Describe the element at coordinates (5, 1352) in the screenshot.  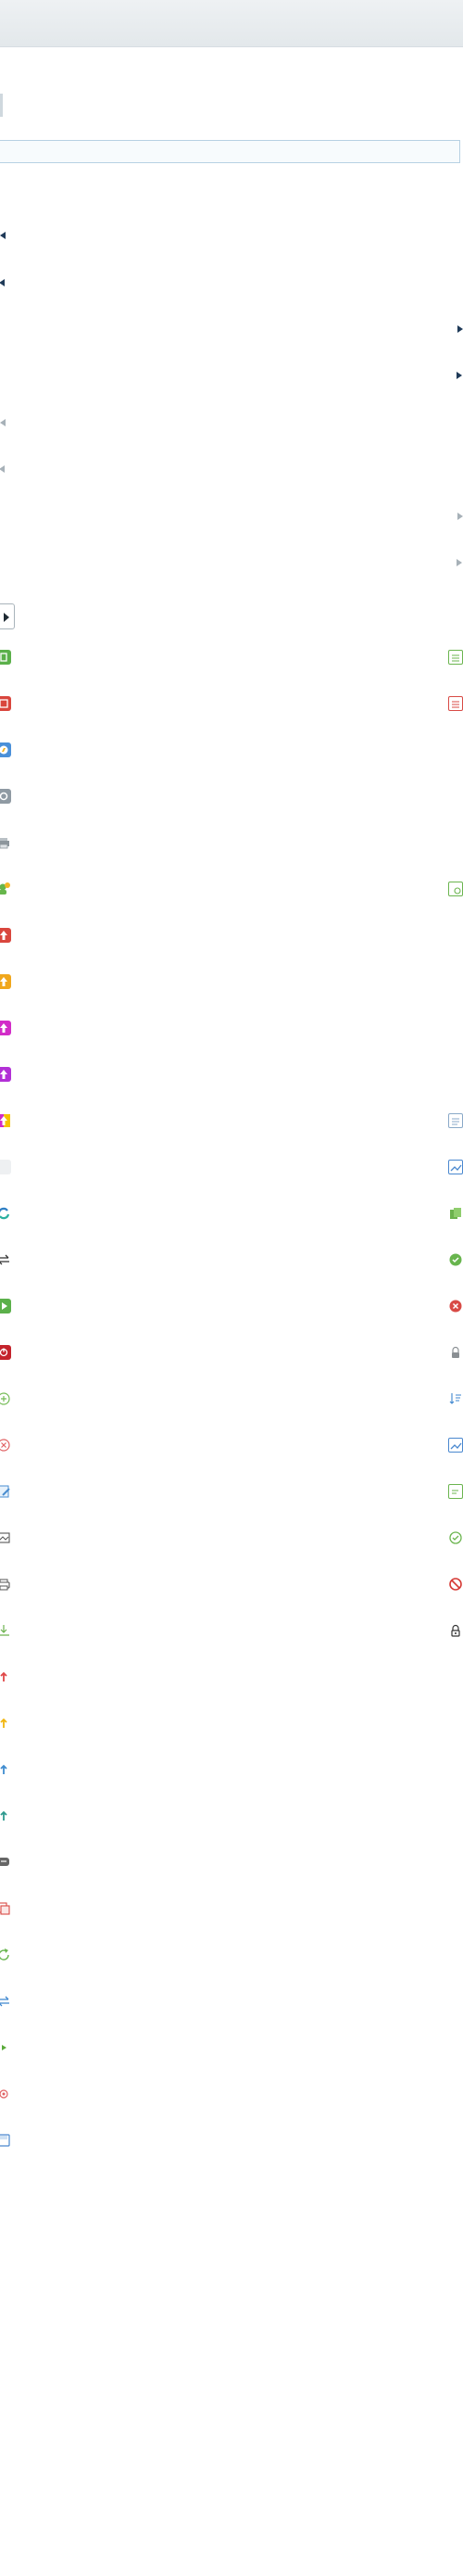
I see `power-icon` at that location.